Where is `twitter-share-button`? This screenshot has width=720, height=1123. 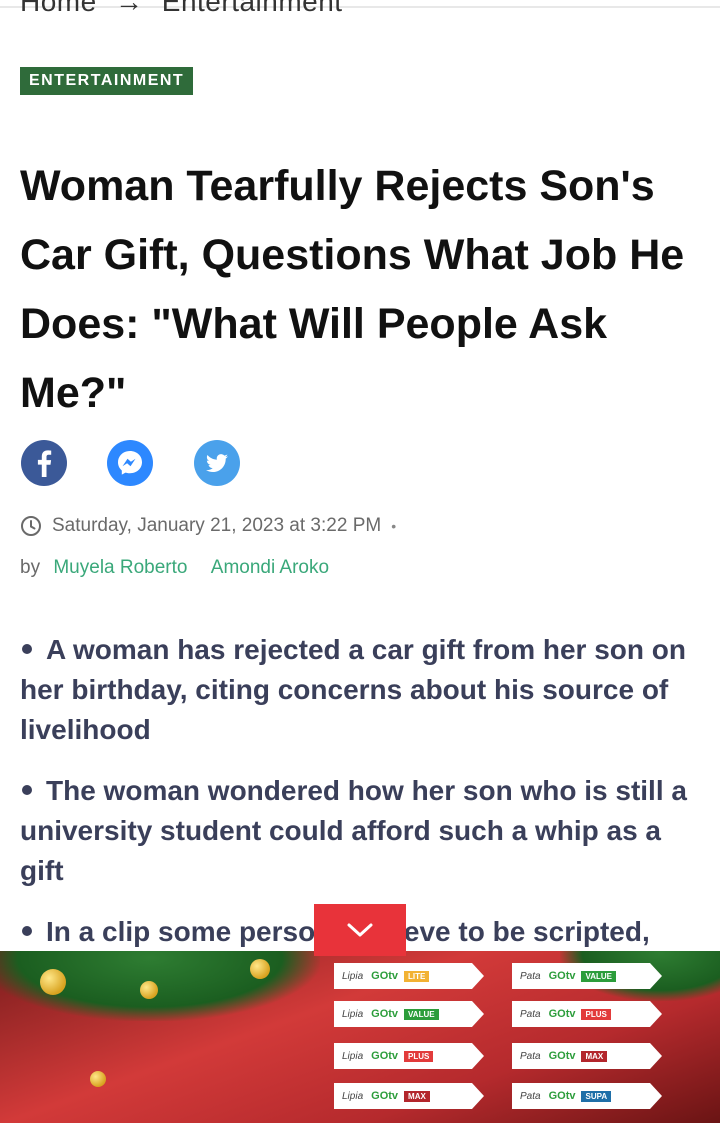
twitter-share-button is located at coordinates (217, 463).